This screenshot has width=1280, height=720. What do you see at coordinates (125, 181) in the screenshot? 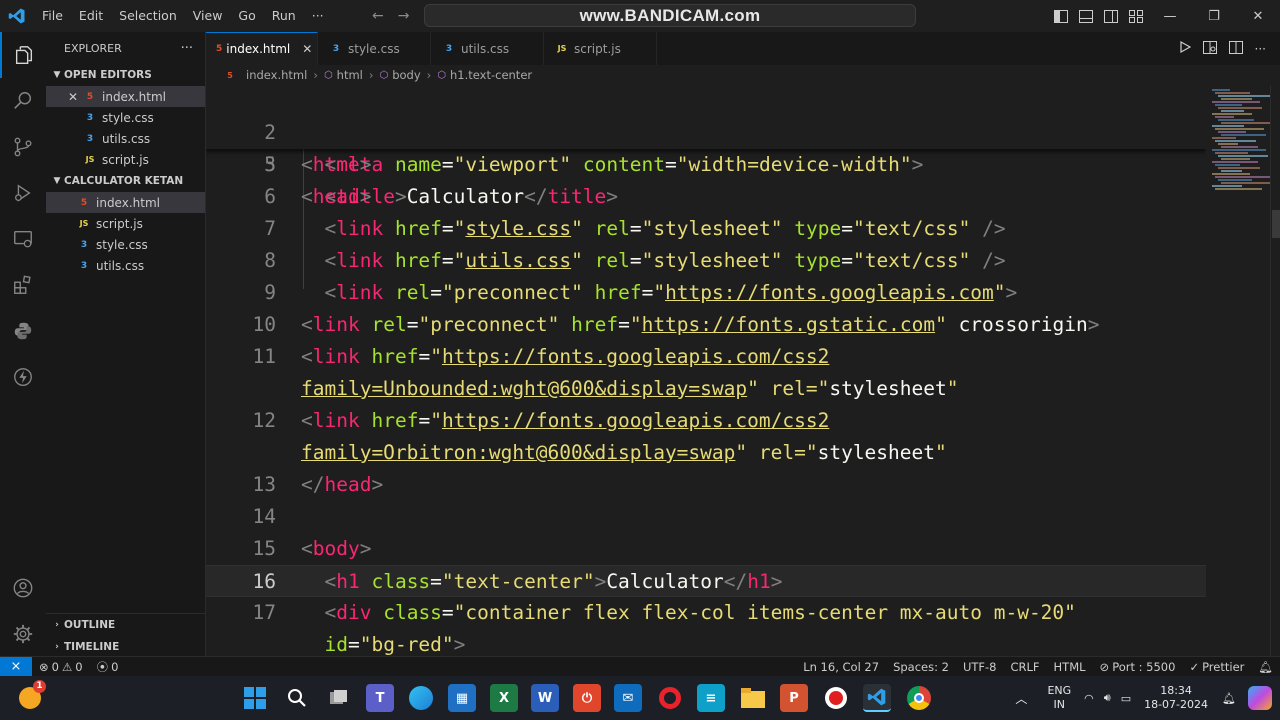
I see `folder-section: ▼ CALCULATOR KETAN` at bounding box center [125, 181].